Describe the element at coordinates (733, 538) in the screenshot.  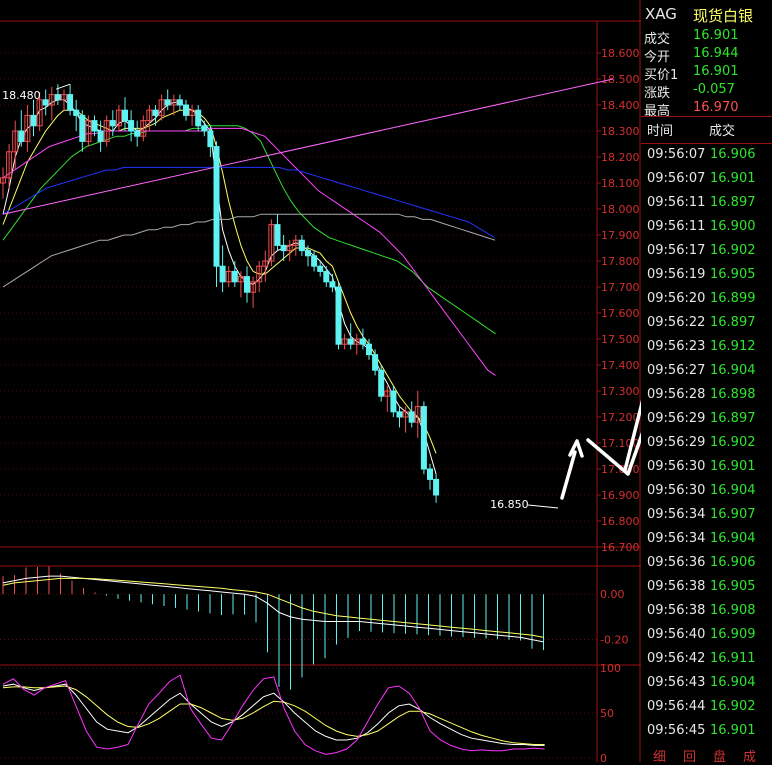
I see `tick-price: 16.904` at that location.